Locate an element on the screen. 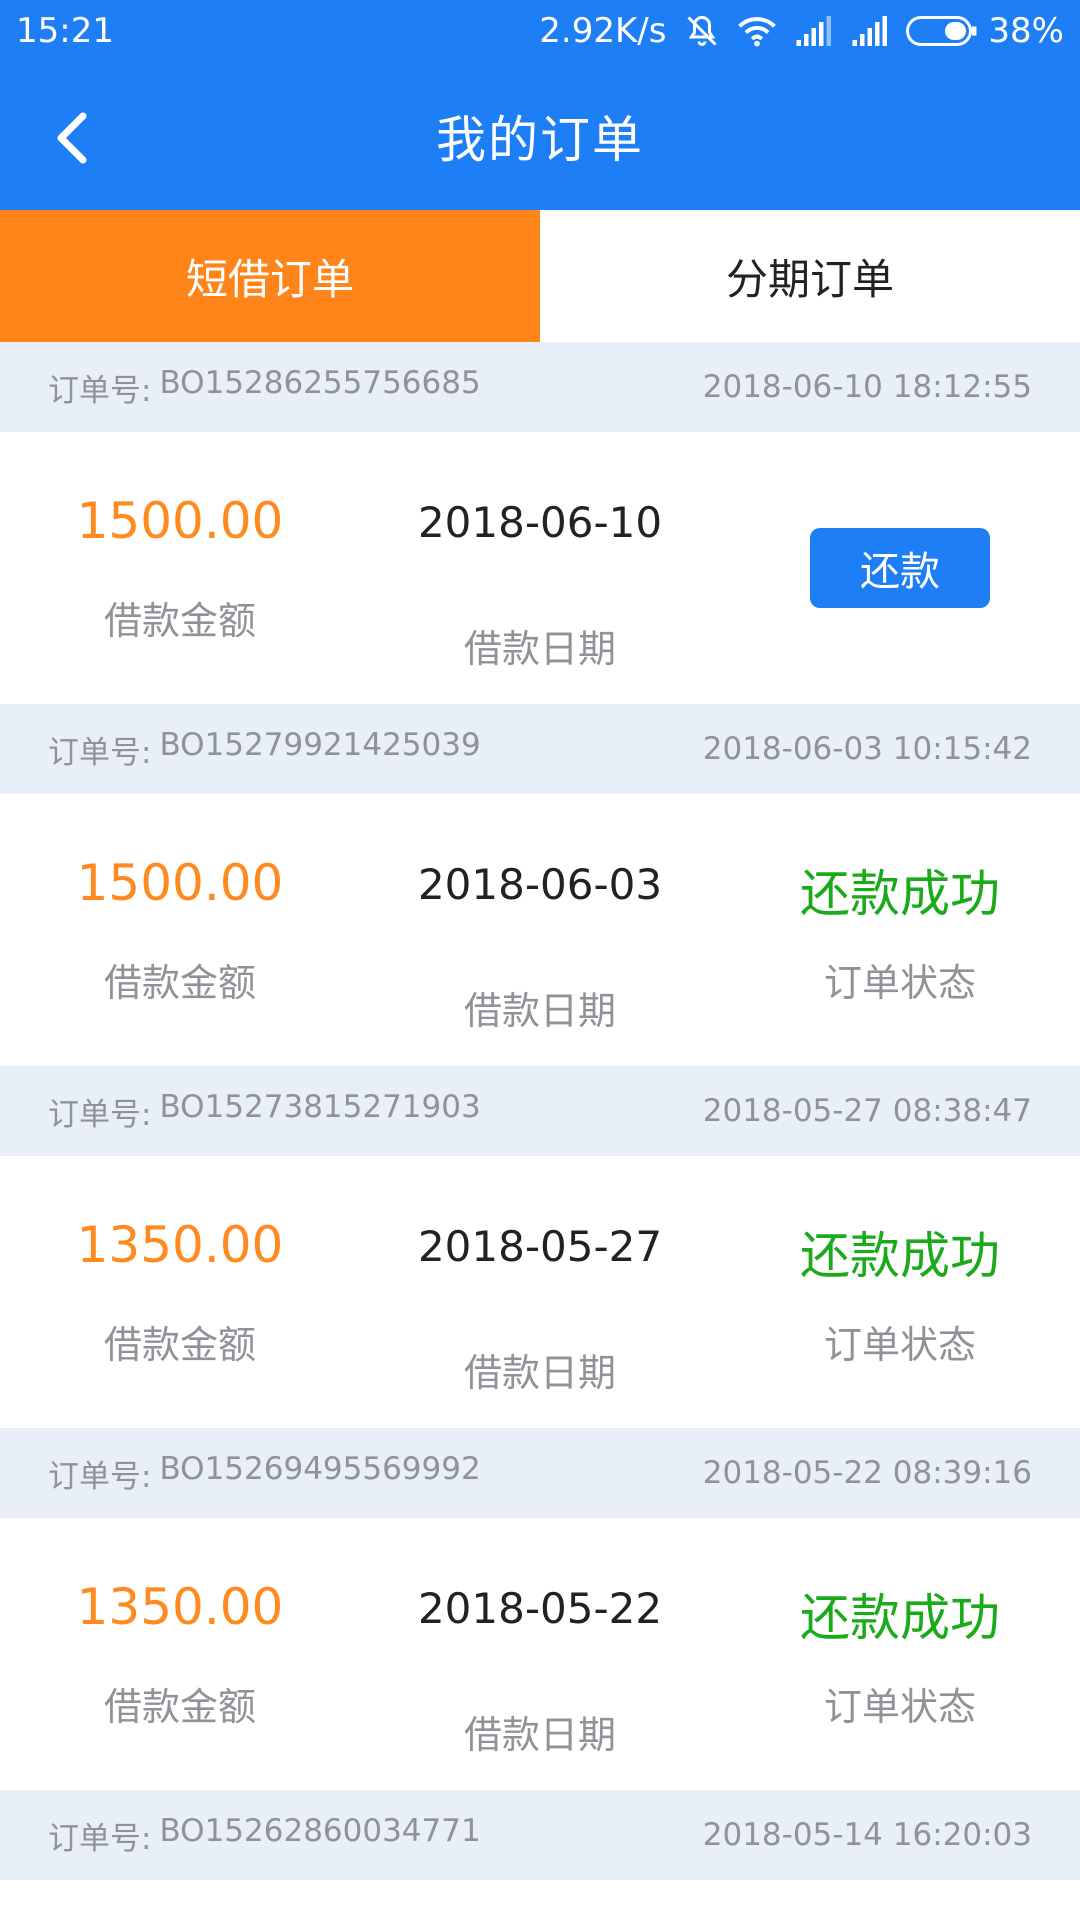  date-column: 2018-05-22 借款日期 is located at coordinates (540, 1654).